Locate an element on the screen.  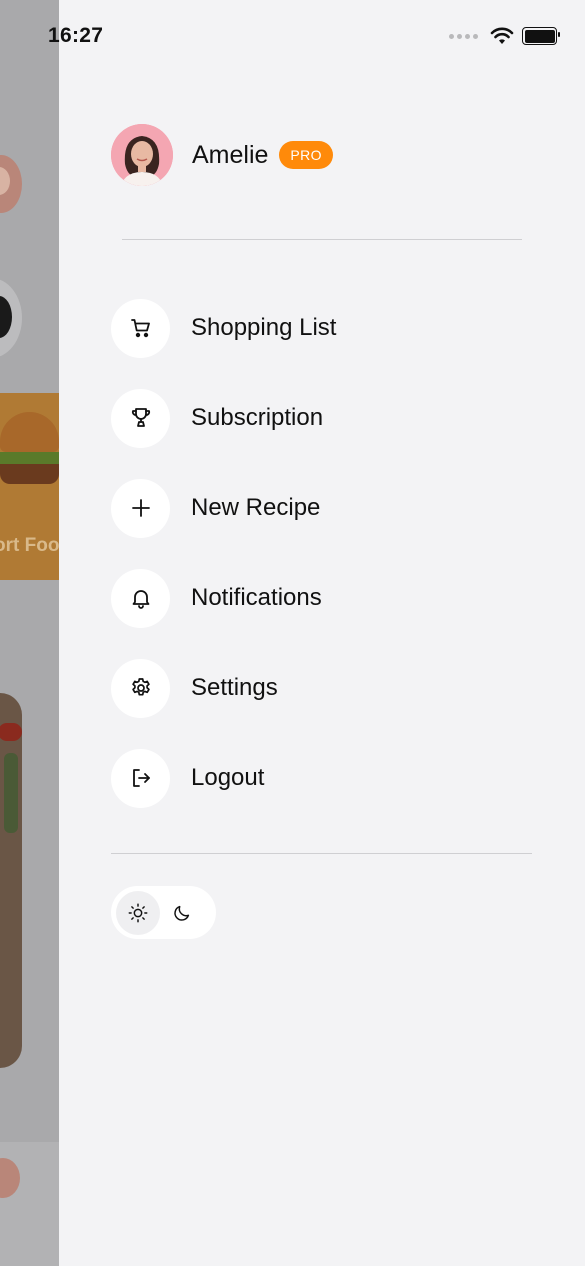
menu-item-logout: Logout is located at coordinates (223, 778).